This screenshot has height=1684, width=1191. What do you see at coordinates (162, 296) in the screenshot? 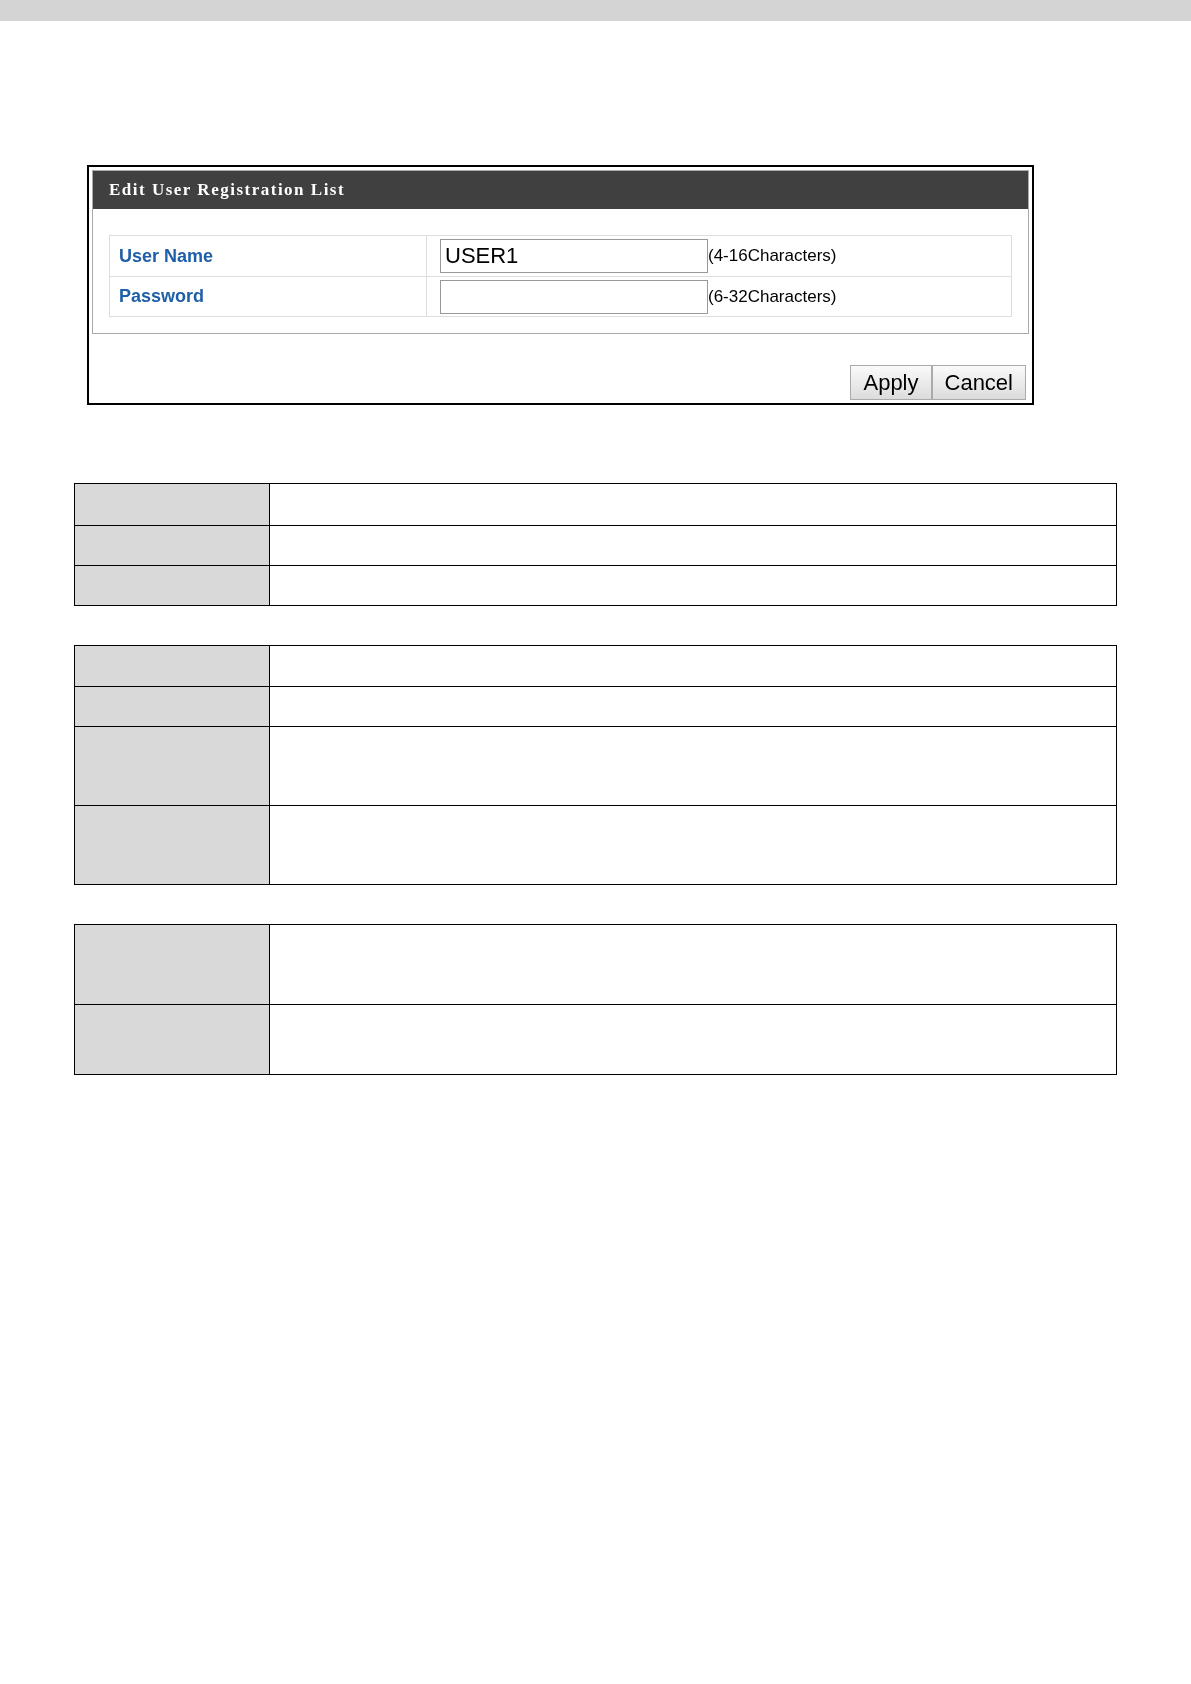
I see `field-label: Password` at bounding box center [162, 296].